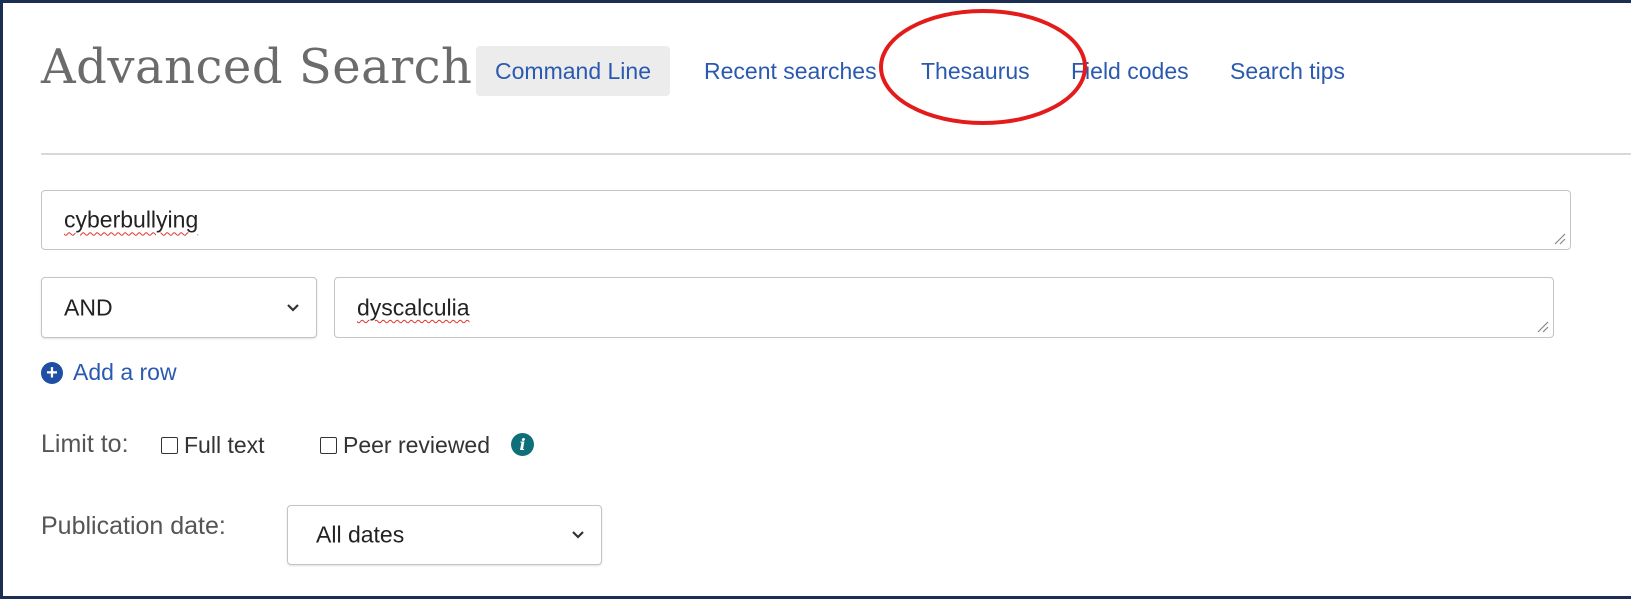  Describe the element at coordinates (328, 445) in the screenshot. I see `peer-reviewed-checkbox-box` at that location.